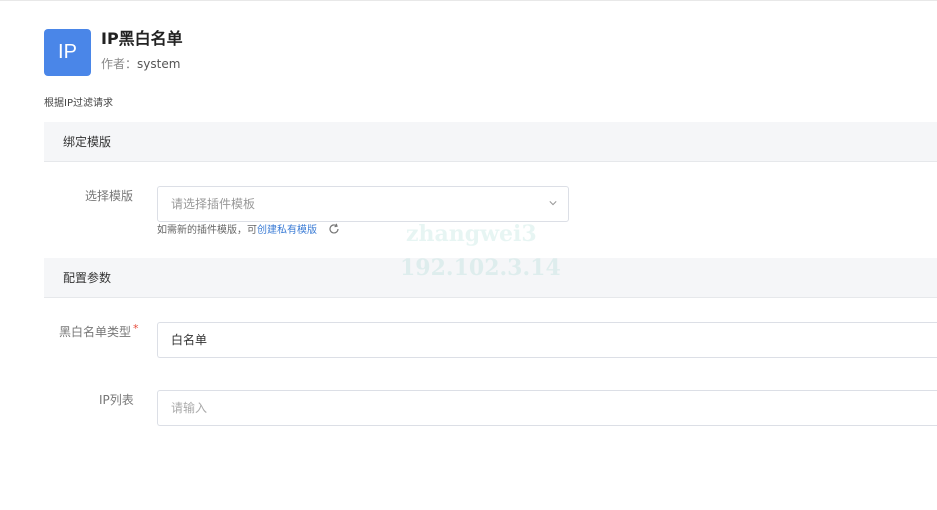 Image resolution: width=937 pixels, height=510 pixels. Describe the element at coordinates (213, 204) in the screenshot. I see `template-select-placeholder: 请选择插件模板` at that location.